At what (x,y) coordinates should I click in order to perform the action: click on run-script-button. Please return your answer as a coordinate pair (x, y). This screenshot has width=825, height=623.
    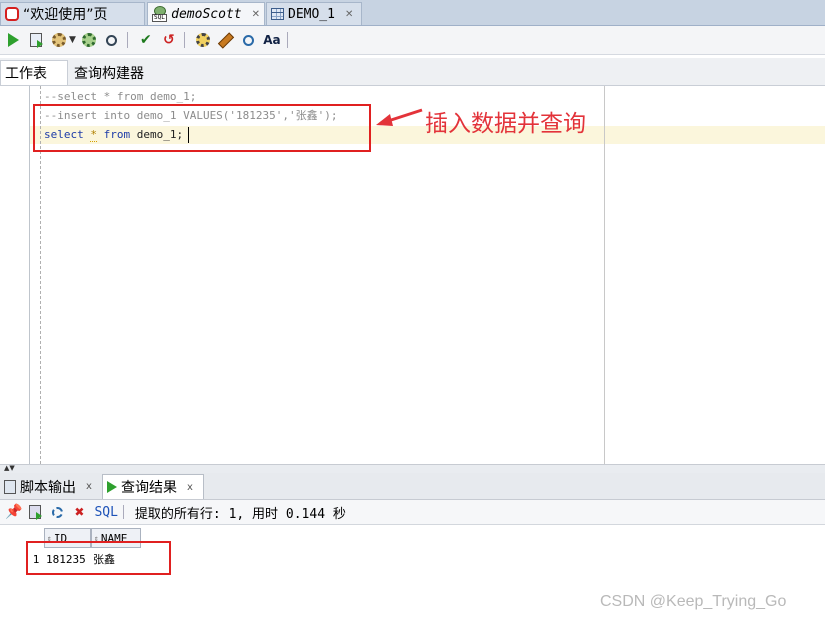
    Looking at the image, I should click on (36, 40).